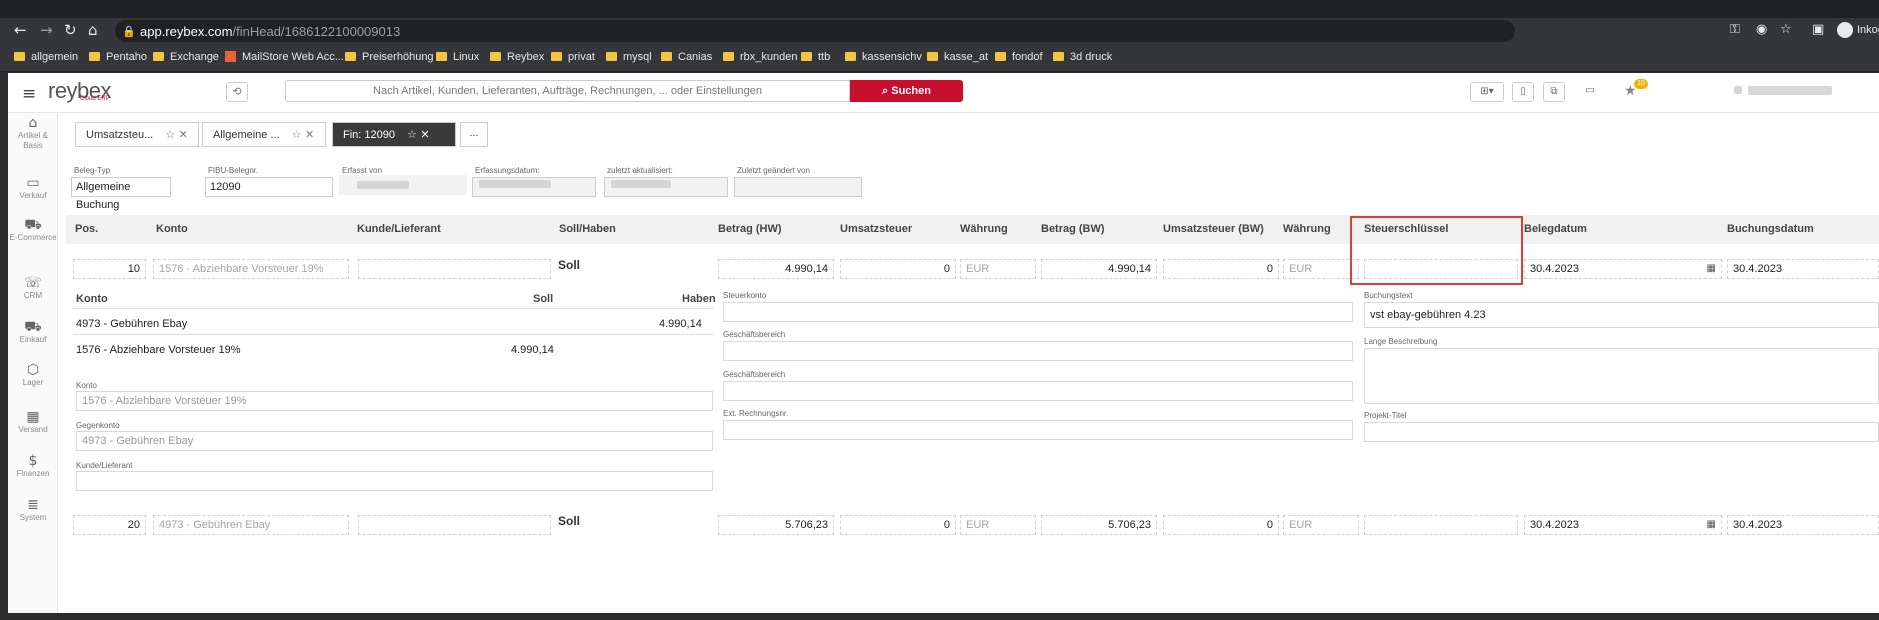  What do you see at coordinates (1621, 432) in the screenshot?
I see `projekt-titel-field` at bounding box center [1621, 432].